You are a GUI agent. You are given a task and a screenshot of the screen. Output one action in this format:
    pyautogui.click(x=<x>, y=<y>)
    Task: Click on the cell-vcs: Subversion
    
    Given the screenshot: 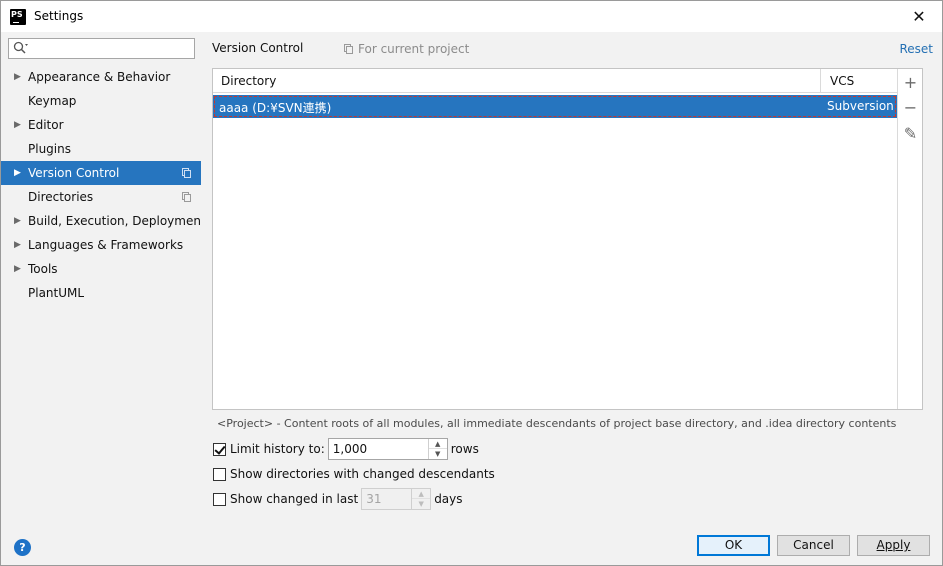 What is the action you would take?
    pyautogui.click(x=860, y=106)
    